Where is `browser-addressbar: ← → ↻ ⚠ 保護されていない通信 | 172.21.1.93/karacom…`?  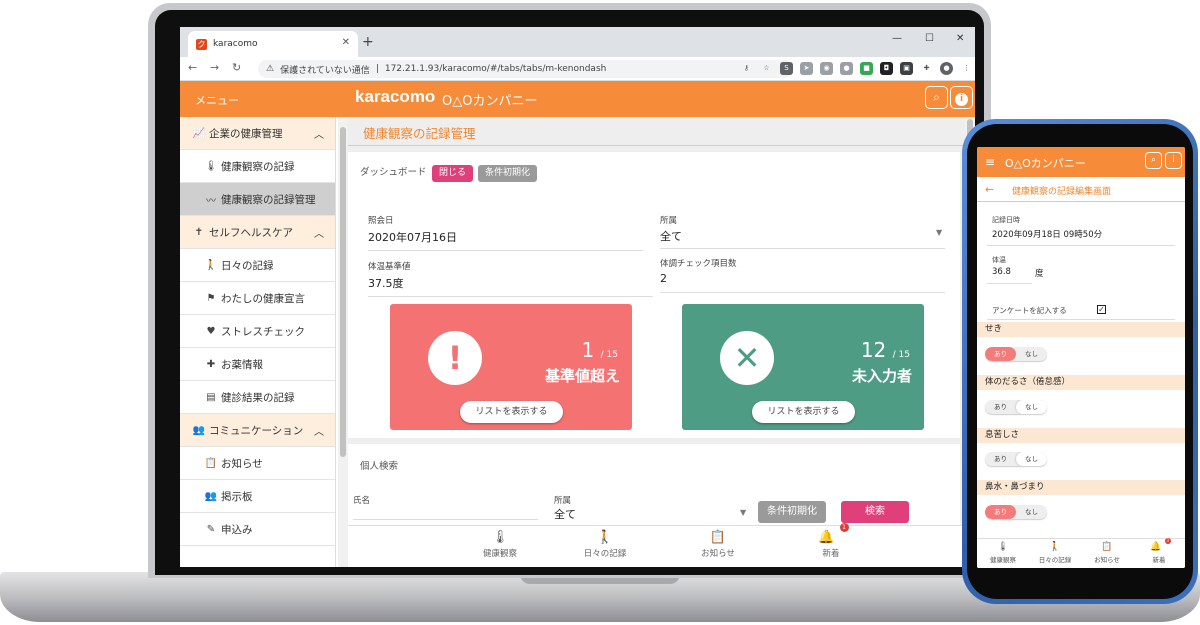
browser-addressbar: ← → ↻ ⚠ 保護されていない通信 | 172.21.1.93/karacom… is located at coordinates (577, 69).